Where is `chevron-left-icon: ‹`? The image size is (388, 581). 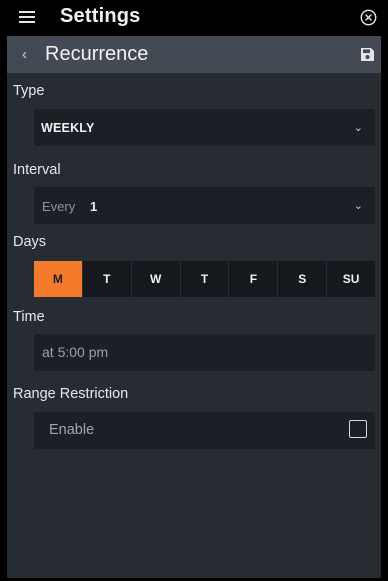 chevron-left-icon: ‹ is located at coordinates (24, 54).